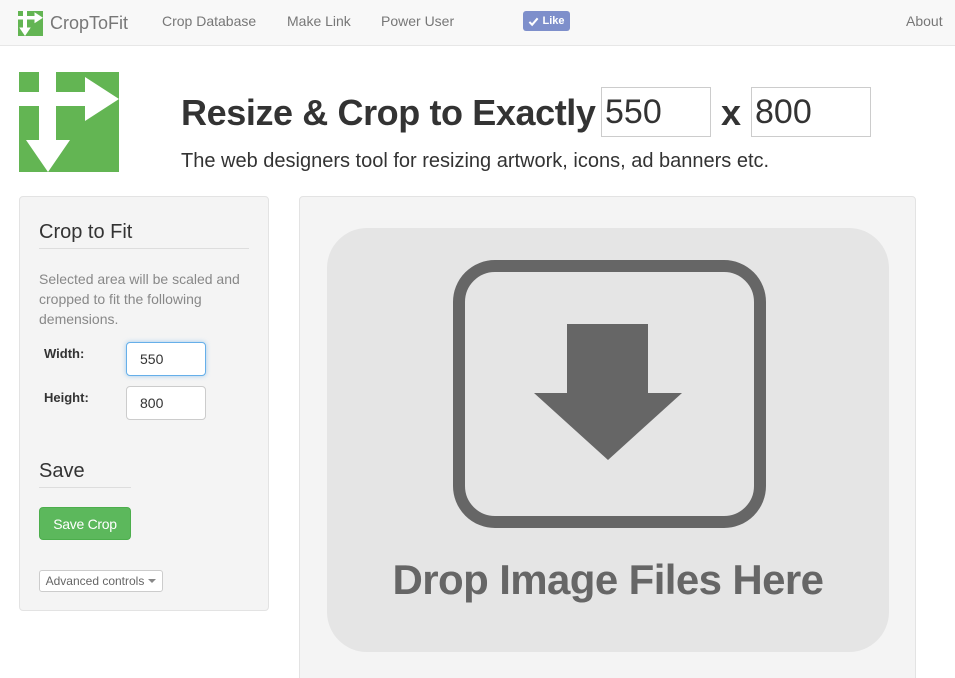  What do you see at coordinates (388, 112) in the screenshot?
I see `page-title: Resize & Crop to Exactly` at bounding box center [388, 112].